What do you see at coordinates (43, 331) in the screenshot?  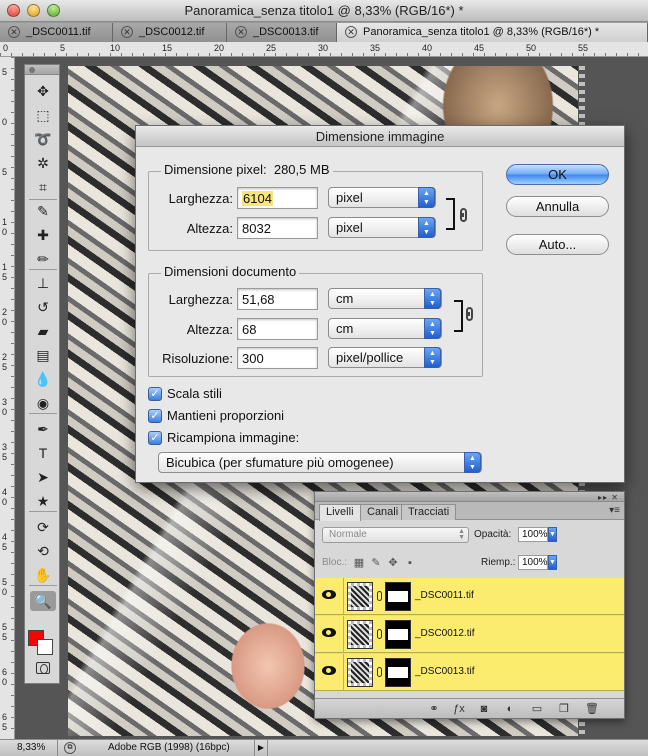 I see `eraser-tool-icon: ▰` at bounding box center [43, 331].